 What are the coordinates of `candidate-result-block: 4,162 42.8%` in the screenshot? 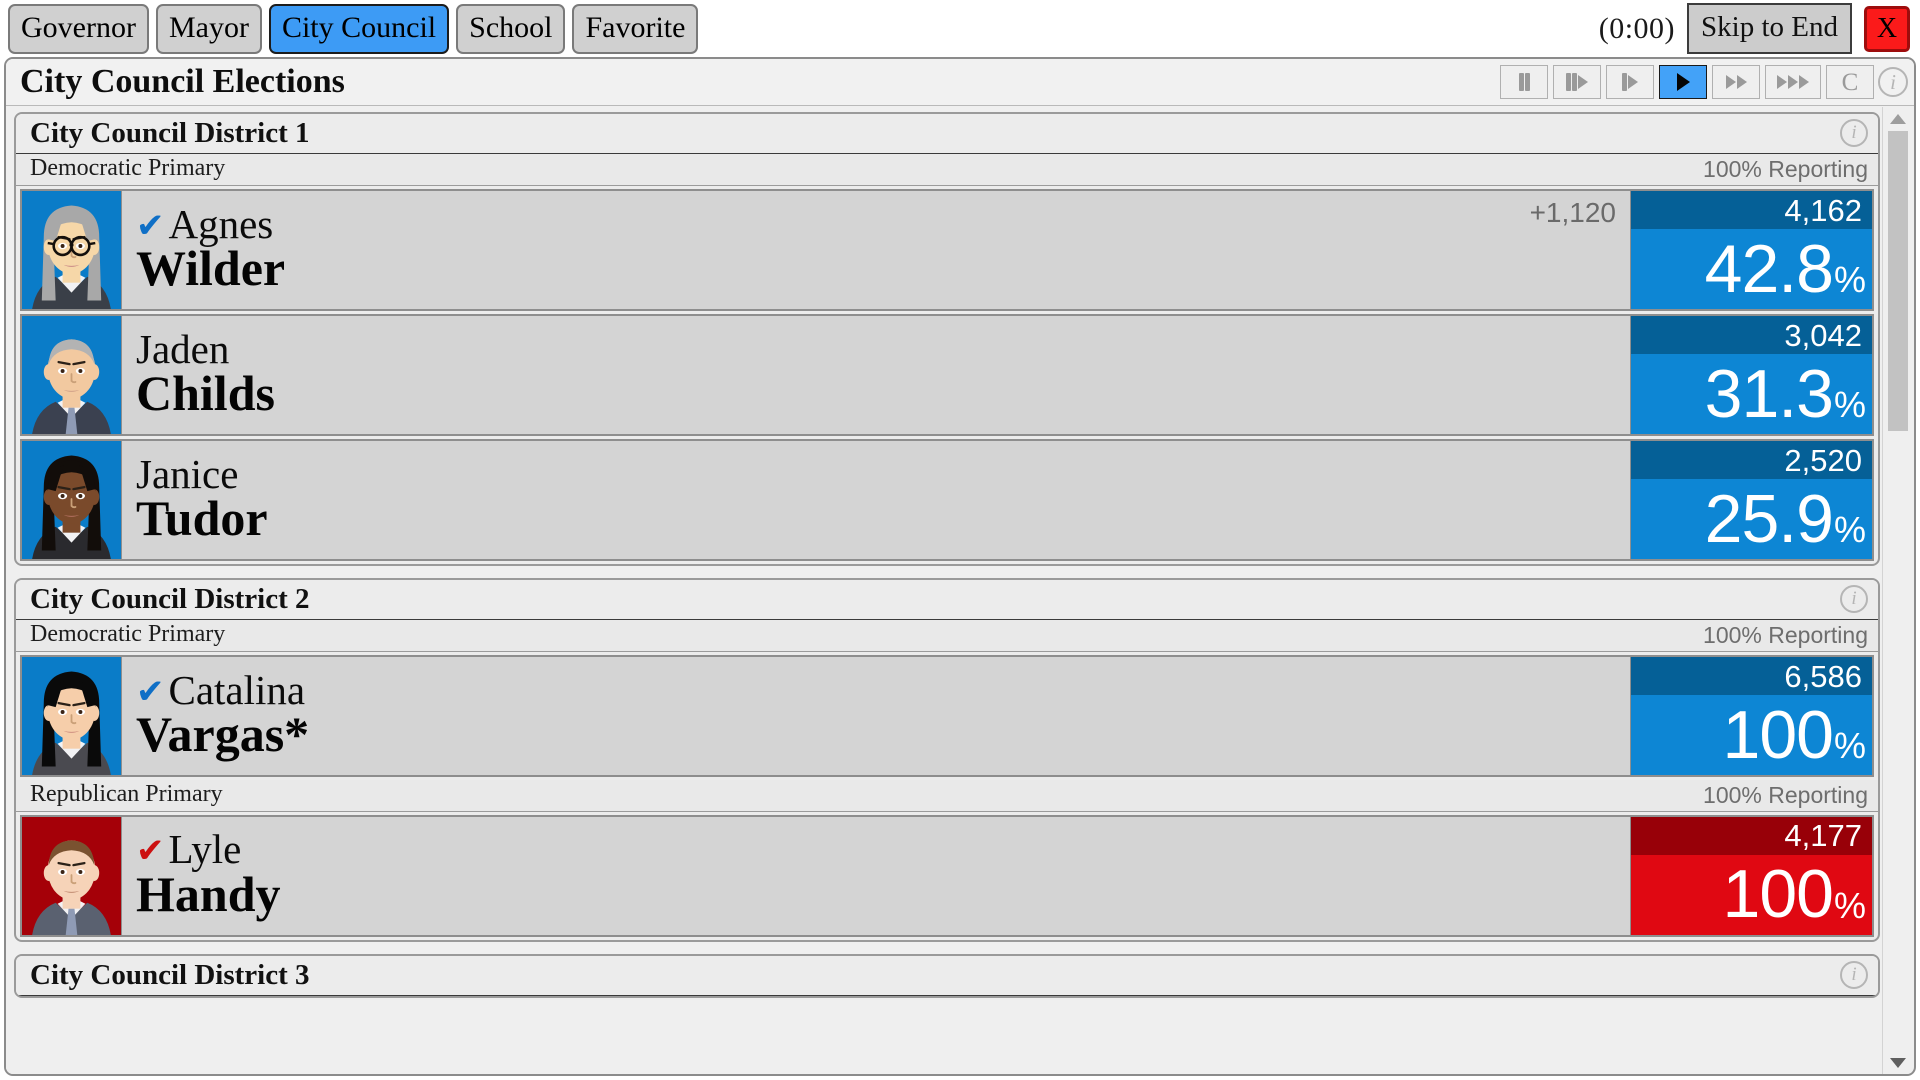 It's located at (1751, 250).